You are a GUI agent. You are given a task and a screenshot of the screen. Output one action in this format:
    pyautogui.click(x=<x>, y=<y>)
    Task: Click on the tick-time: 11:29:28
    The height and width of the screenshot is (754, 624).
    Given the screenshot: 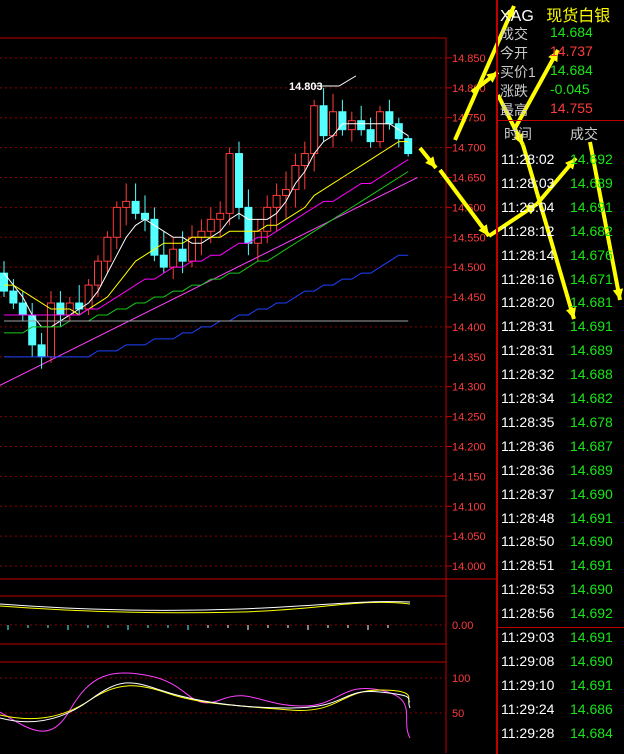 What is the action you would take?
    pyautogui.click(x=528, y=732)
    